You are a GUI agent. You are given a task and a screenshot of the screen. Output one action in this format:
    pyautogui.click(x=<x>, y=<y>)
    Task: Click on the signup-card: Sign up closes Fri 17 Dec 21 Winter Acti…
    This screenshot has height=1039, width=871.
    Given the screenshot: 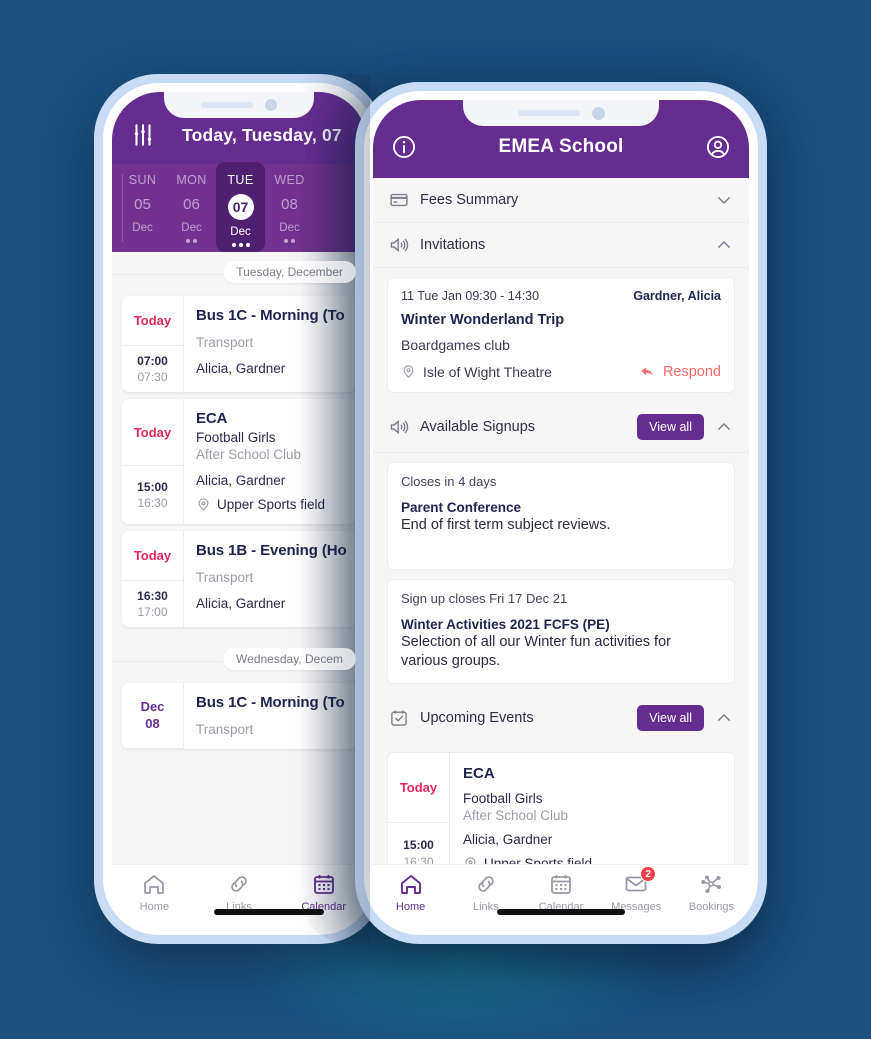 What is the action you would take?
    pyautogui.click(x=561, y=632)
    